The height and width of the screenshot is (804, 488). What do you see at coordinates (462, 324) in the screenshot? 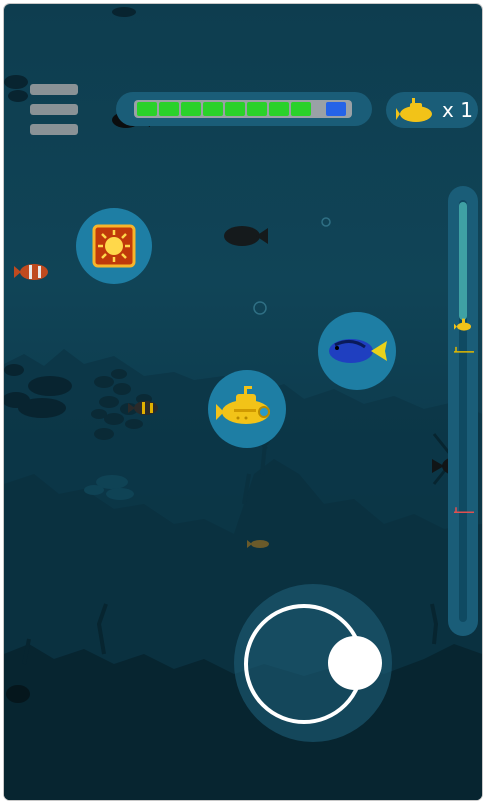
I see `depth-player-submarine-icon` at bounding box center [462, 324].